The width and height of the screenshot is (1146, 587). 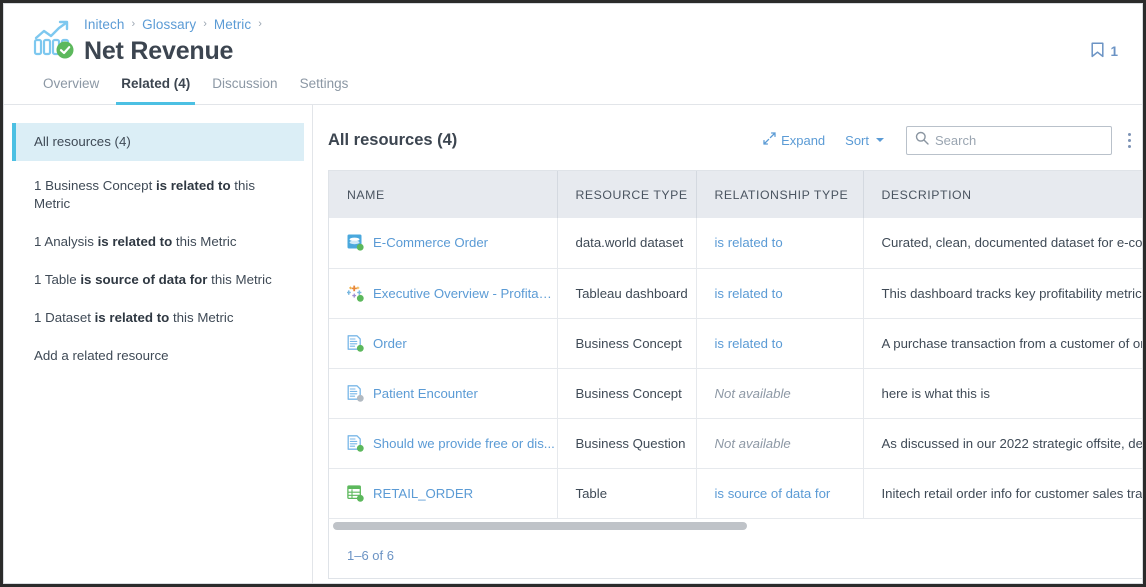 I want to click on tab-overview: Overview, so click(x=75, y=89).